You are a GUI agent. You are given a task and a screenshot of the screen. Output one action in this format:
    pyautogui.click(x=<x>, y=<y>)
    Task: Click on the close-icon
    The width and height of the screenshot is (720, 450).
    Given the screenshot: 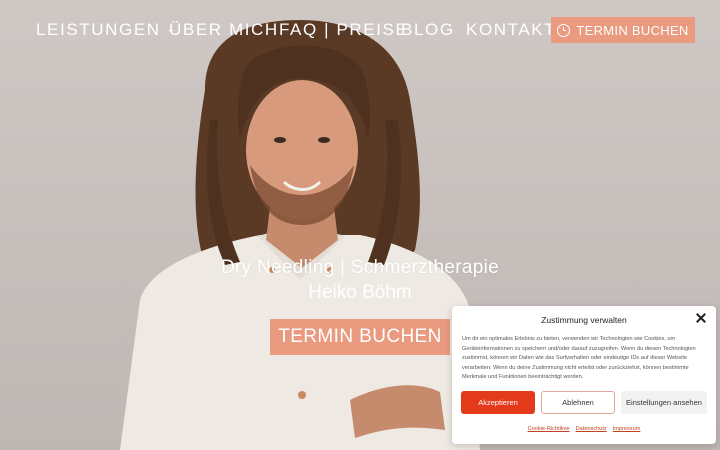 What is the action you would take?
    pyautogui.click(x=701, y=318)
    